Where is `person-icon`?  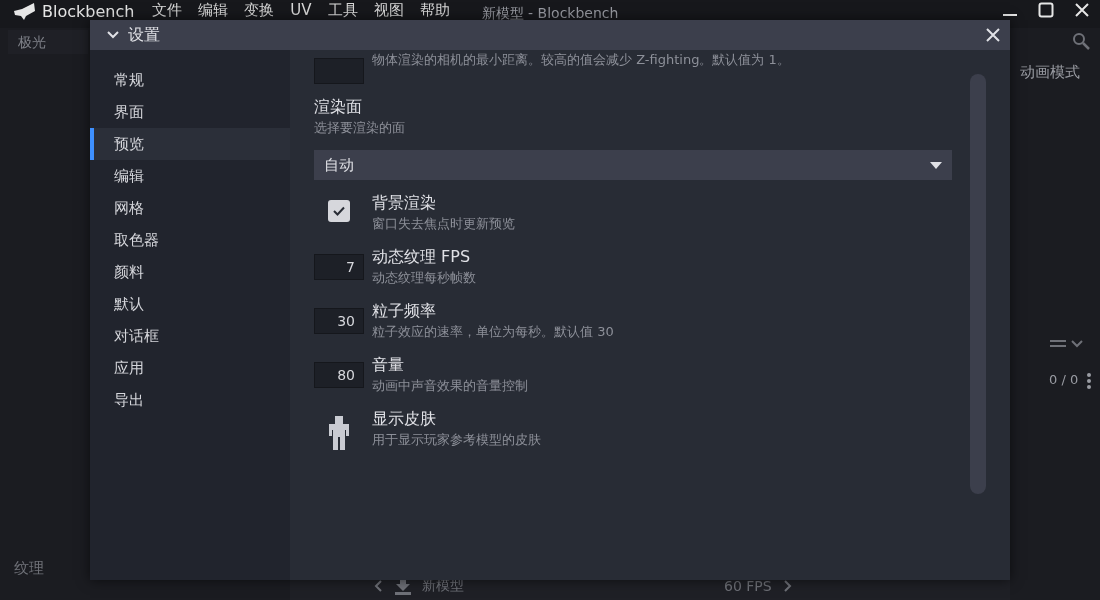
person-icon is located at coordinates (339, 433).